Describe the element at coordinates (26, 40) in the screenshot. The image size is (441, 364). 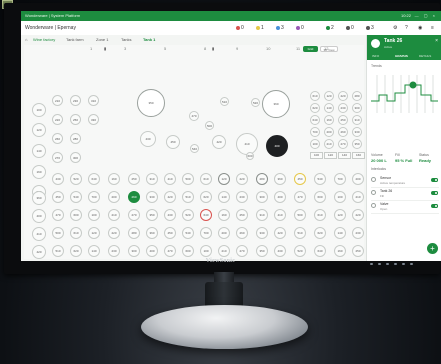
I see `home-icon: ⌂` at that location.